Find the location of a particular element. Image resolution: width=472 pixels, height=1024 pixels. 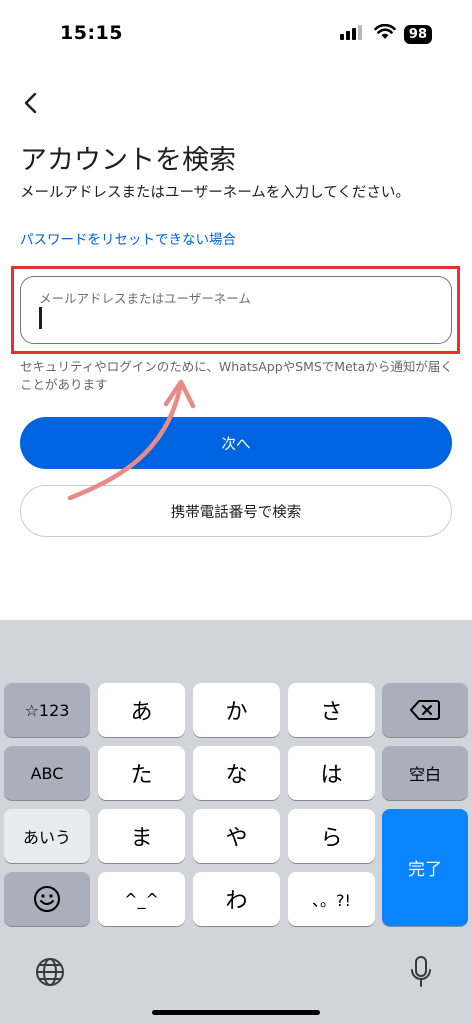

key-ra: ら is located at coordinates (331, 836).